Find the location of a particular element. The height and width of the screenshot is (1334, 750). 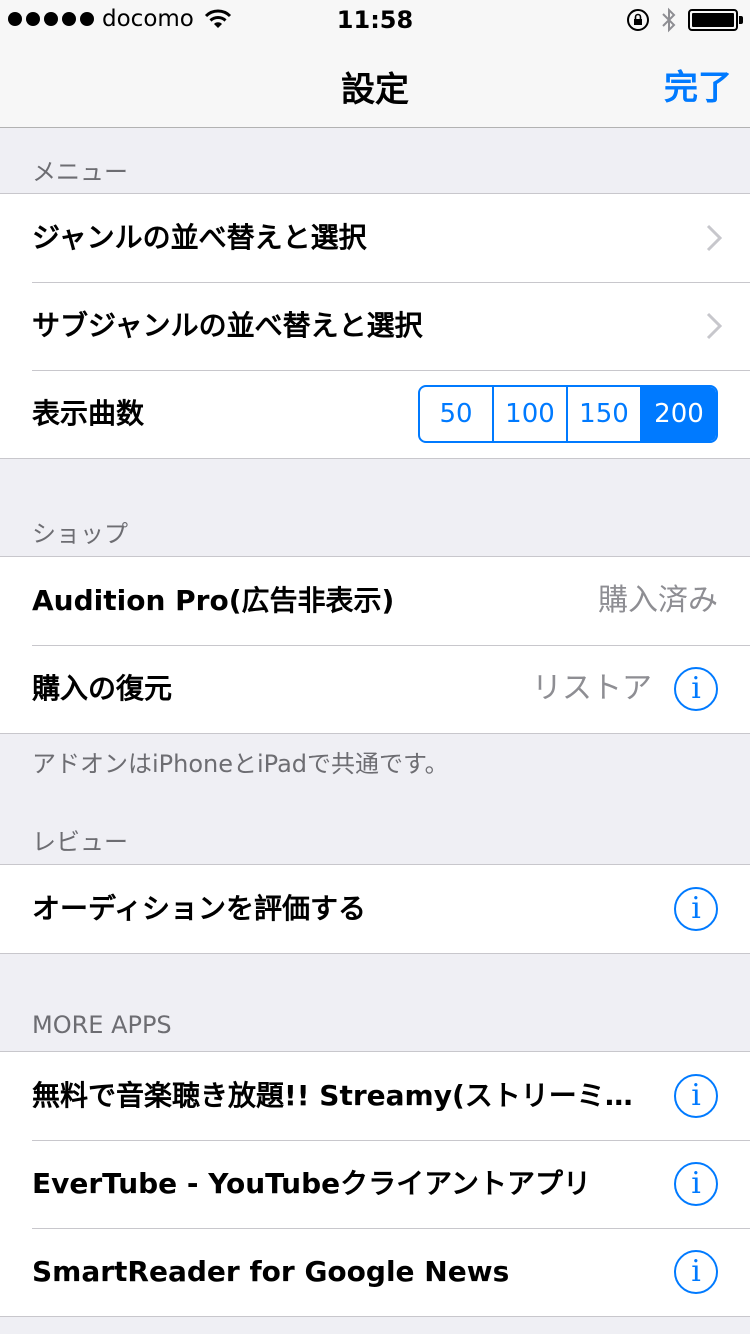

row-app-smartreader: SmartReader for Google News i is located at coordinates (375, 1272).